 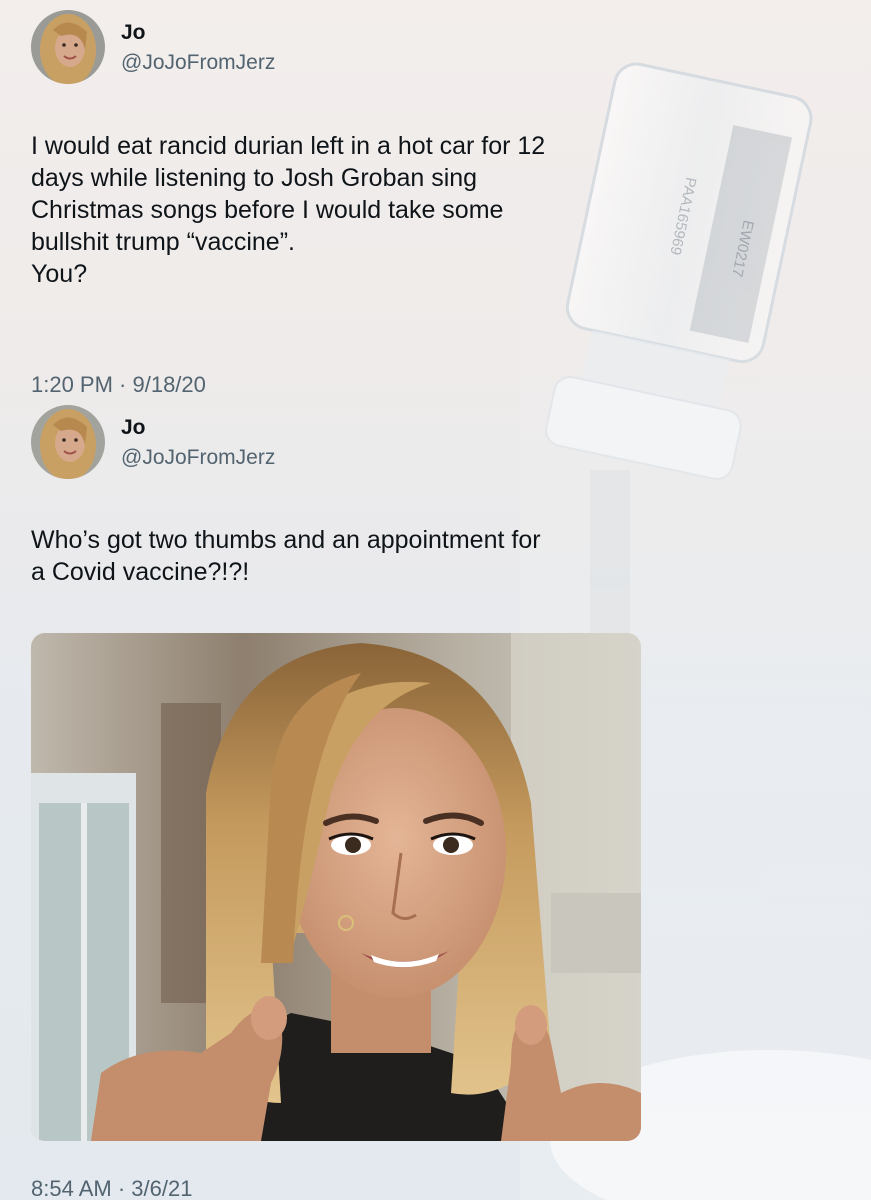 What do you see at coordinates (111, 1188) in the screenshot?
I see `tweet-timestamp: 8:54 AM · 3/6/21` at bounding box center [111, 1188].